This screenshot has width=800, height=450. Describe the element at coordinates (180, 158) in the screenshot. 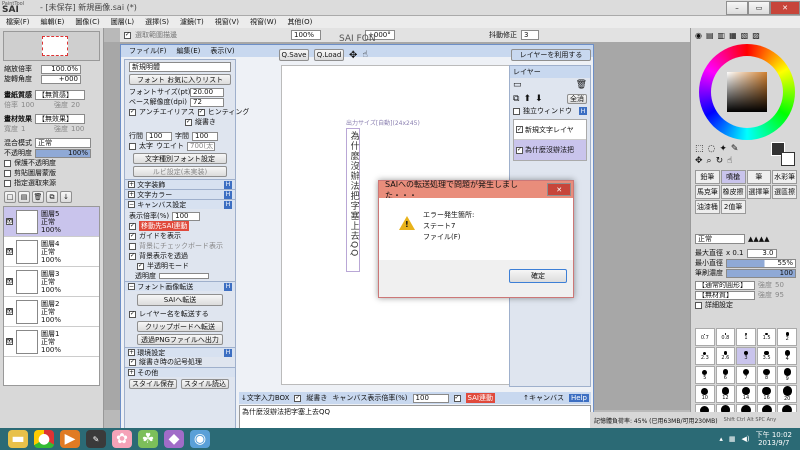

I see `font-setting-button: 文字種別フォント設定` at that location.